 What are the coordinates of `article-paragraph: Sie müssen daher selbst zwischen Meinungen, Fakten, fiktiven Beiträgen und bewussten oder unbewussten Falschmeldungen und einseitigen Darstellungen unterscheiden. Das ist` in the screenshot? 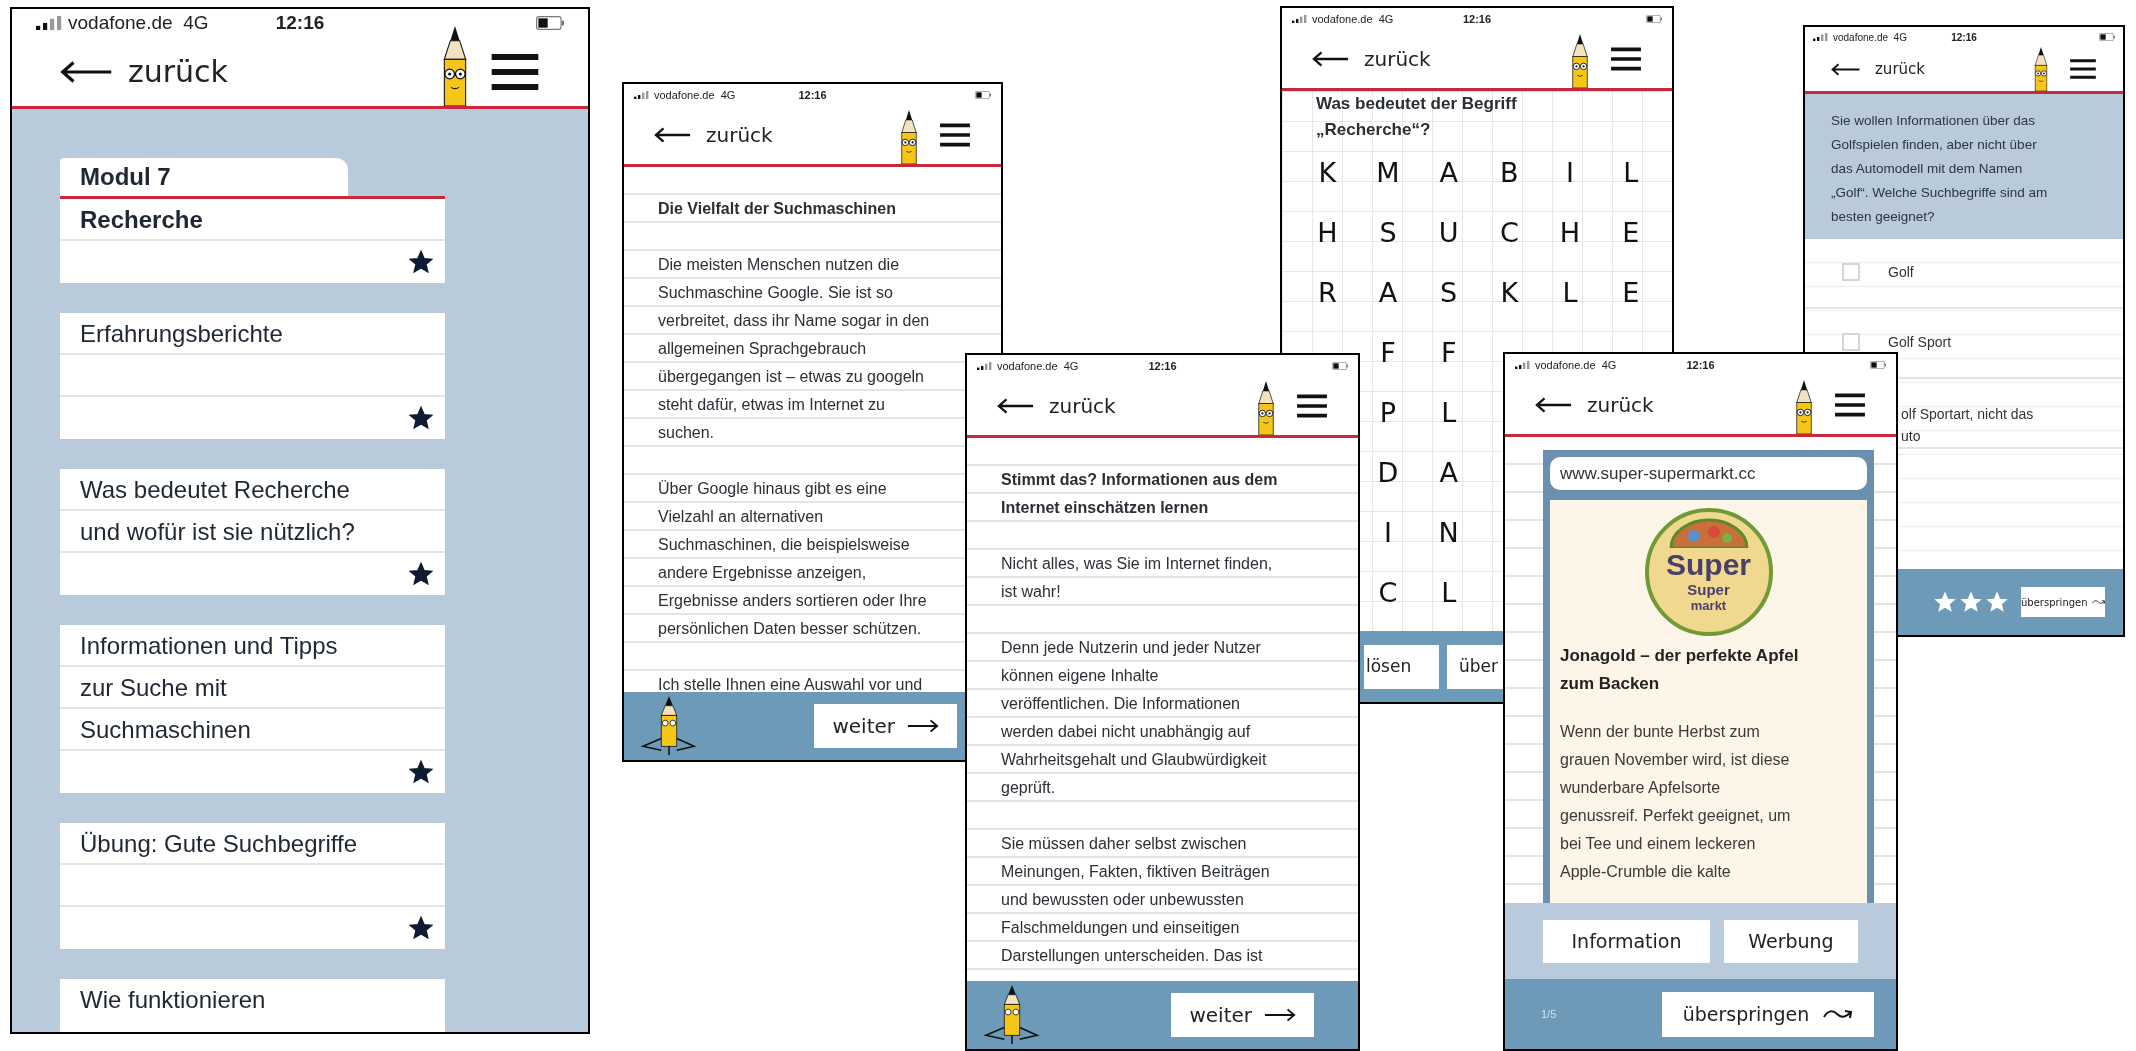 It's located at (1136, 900).